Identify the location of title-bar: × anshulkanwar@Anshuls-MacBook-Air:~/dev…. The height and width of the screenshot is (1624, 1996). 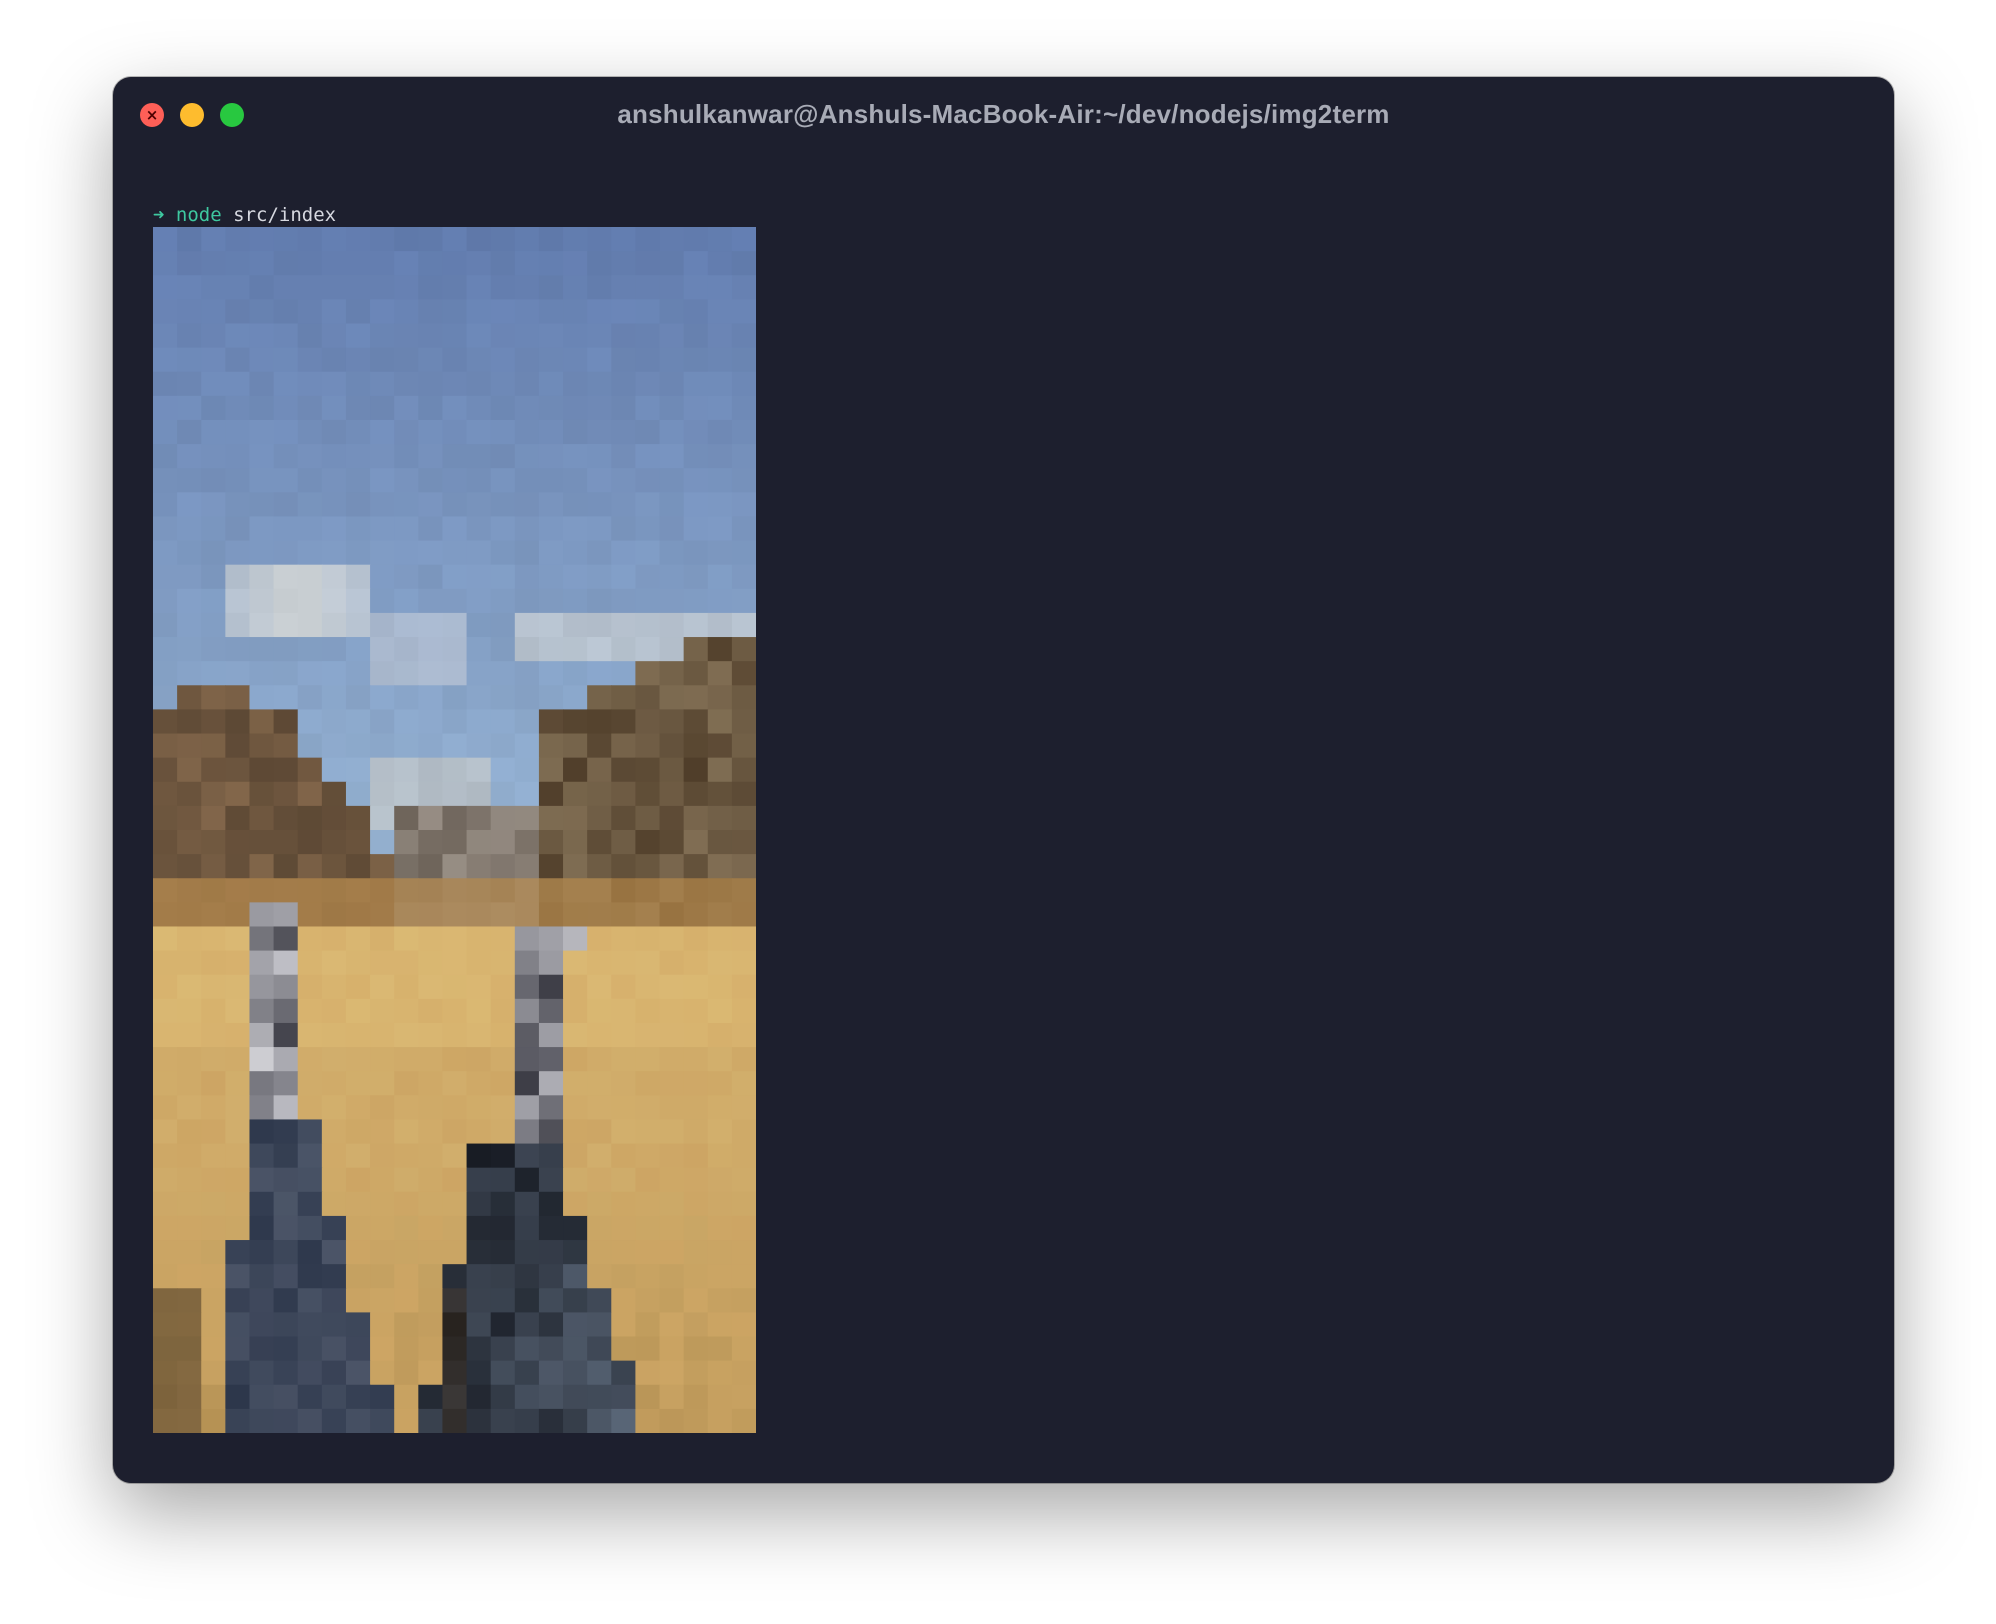
(1003, 115).